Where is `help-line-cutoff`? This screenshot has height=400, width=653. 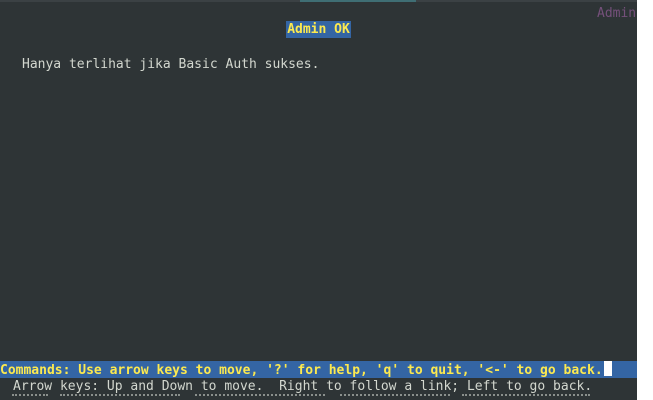 help-line-cutoff is located at coordinates (300, 397).